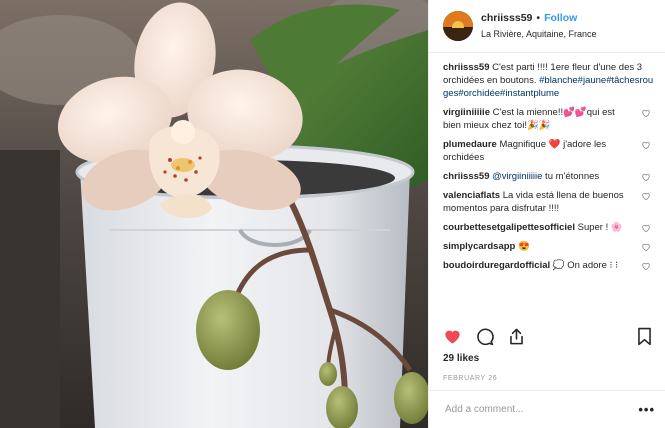 The width and height of the screenshot is (665, 428). What do you see at coordinates (466, 112) in the screenshot?
I see `comment-username: virgiiniiiiie` at bounding box center [466, 112].